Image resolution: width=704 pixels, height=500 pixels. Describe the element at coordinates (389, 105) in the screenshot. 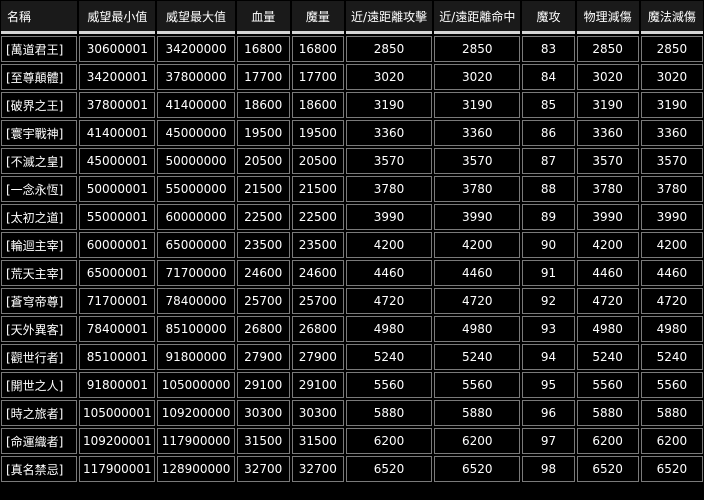

I see `cell-attack: 3190` at that location.